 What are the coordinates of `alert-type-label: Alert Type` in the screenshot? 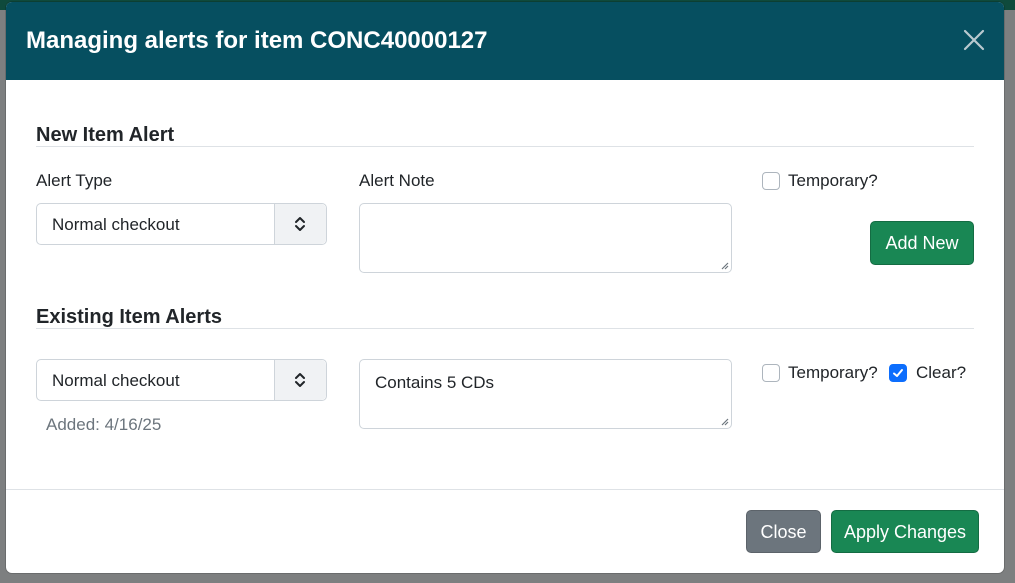 It's located at (74, 180).